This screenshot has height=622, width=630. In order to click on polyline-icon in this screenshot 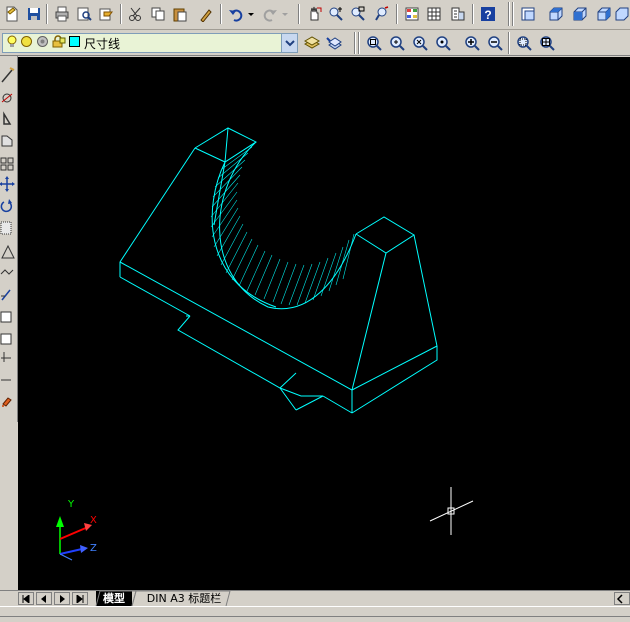, I will do `click(7, 118)`.